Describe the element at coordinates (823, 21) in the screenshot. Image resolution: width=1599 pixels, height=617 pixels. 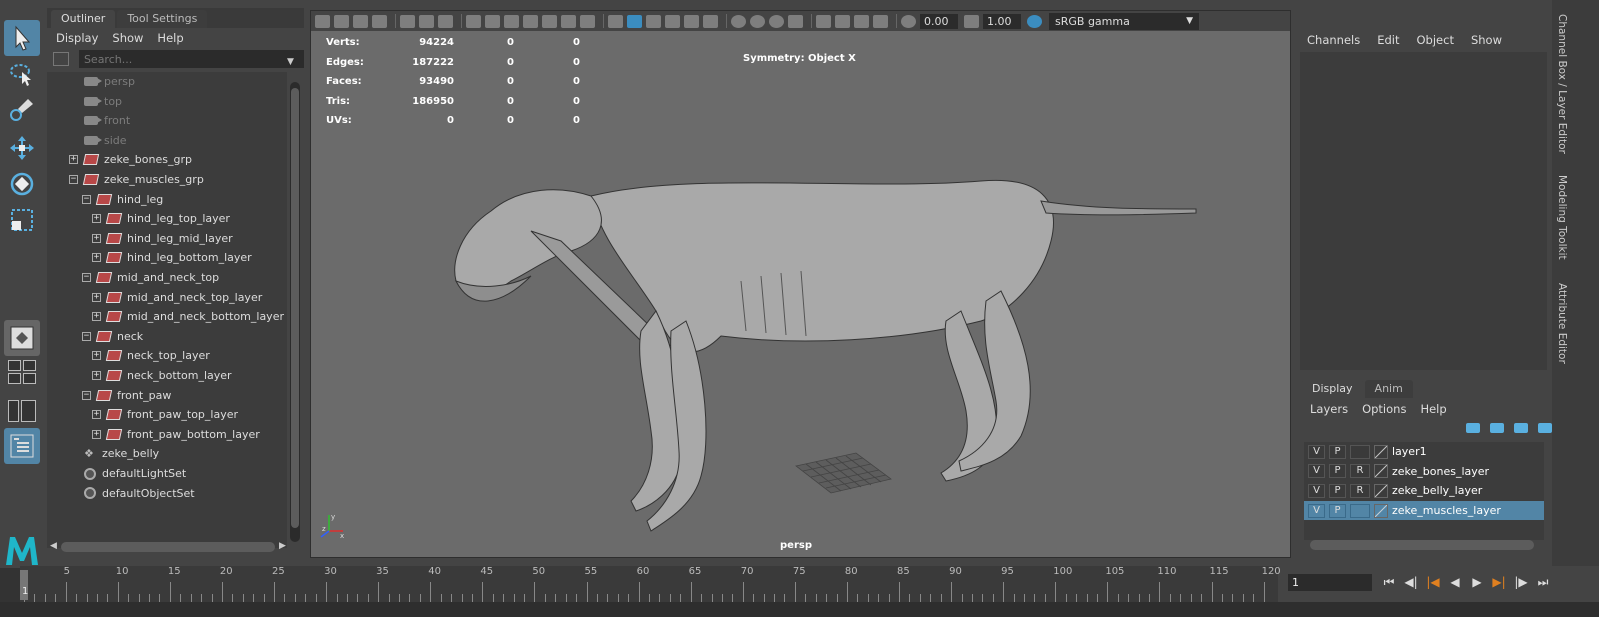
I see `isolate-select-icon` at that location.